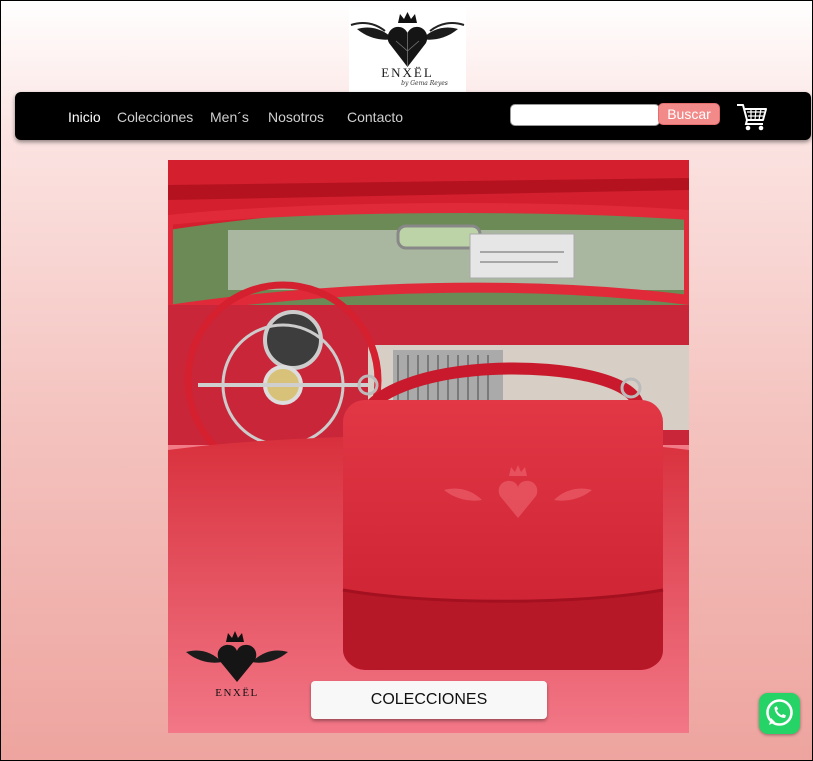  I want to click on site-logo: ENXËL by Gema Reyes, so click(407, 49).